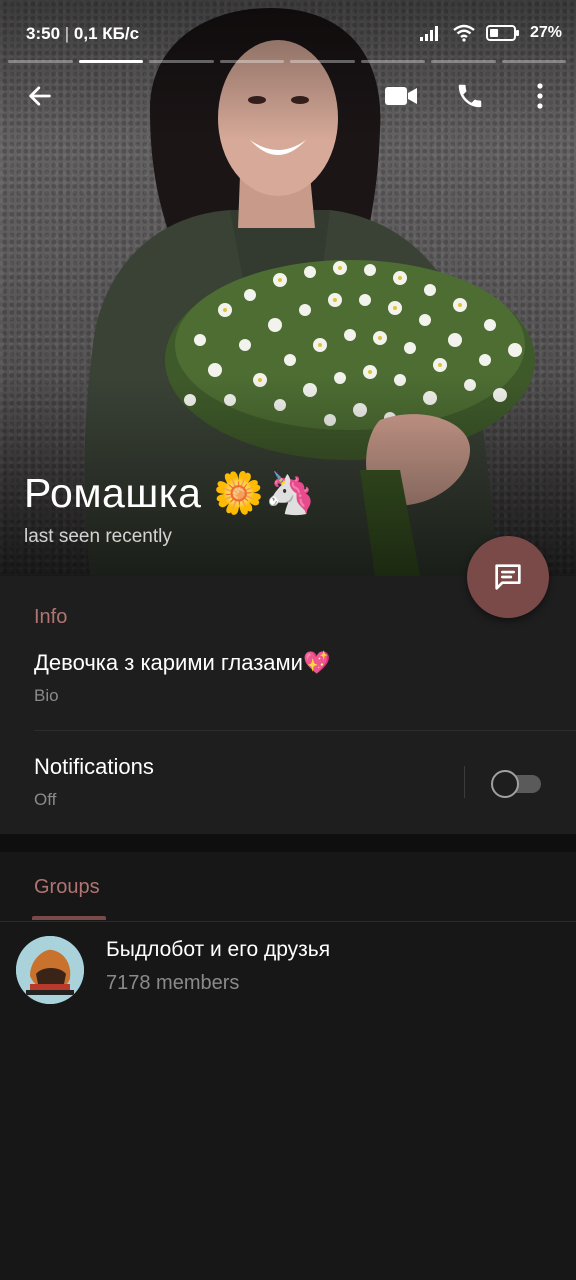  What do you see at coordinates (516, 784) in the screenshot?
I see `notifications-toggle` at bounding box center [516, 784].